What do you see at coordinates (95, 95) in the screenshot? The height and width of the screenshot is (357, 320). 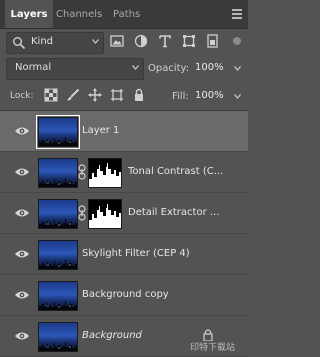 I see `lock-position-icon` at bounding box center [95, 95].